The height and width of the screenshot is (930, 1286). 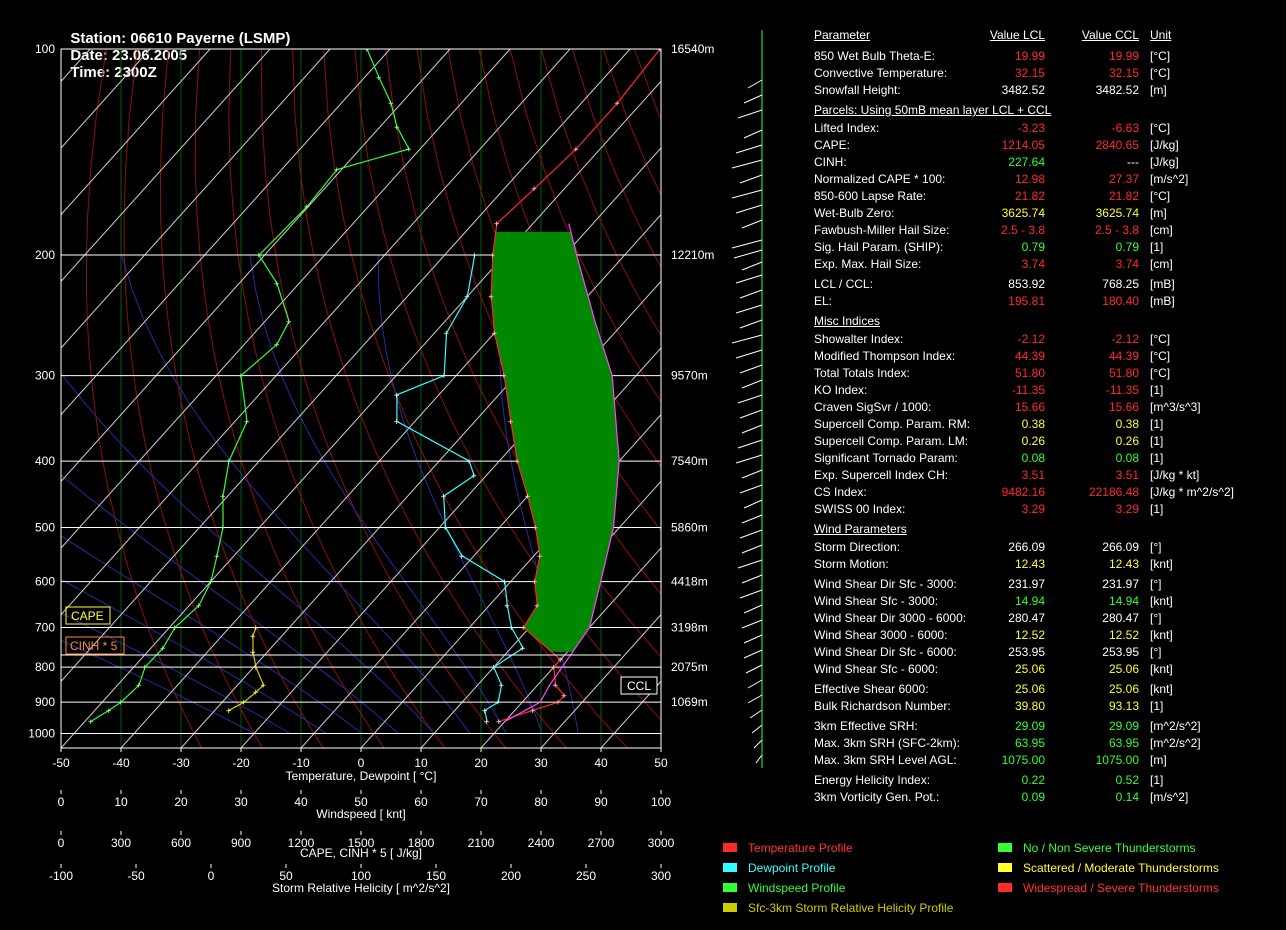 What do you see at coordinates (692, 49) in the screenshot?
I see `height-tick-label: 16540m` at bounding box center [692, 49].